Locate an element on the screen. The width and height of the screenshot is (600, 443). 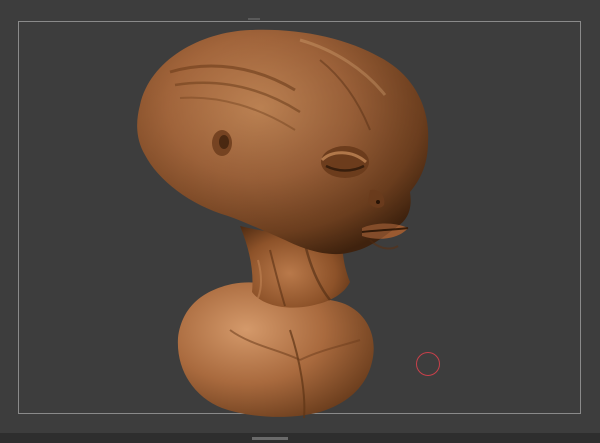
bottom-scroll-marker is located at coordinates (270, 438).